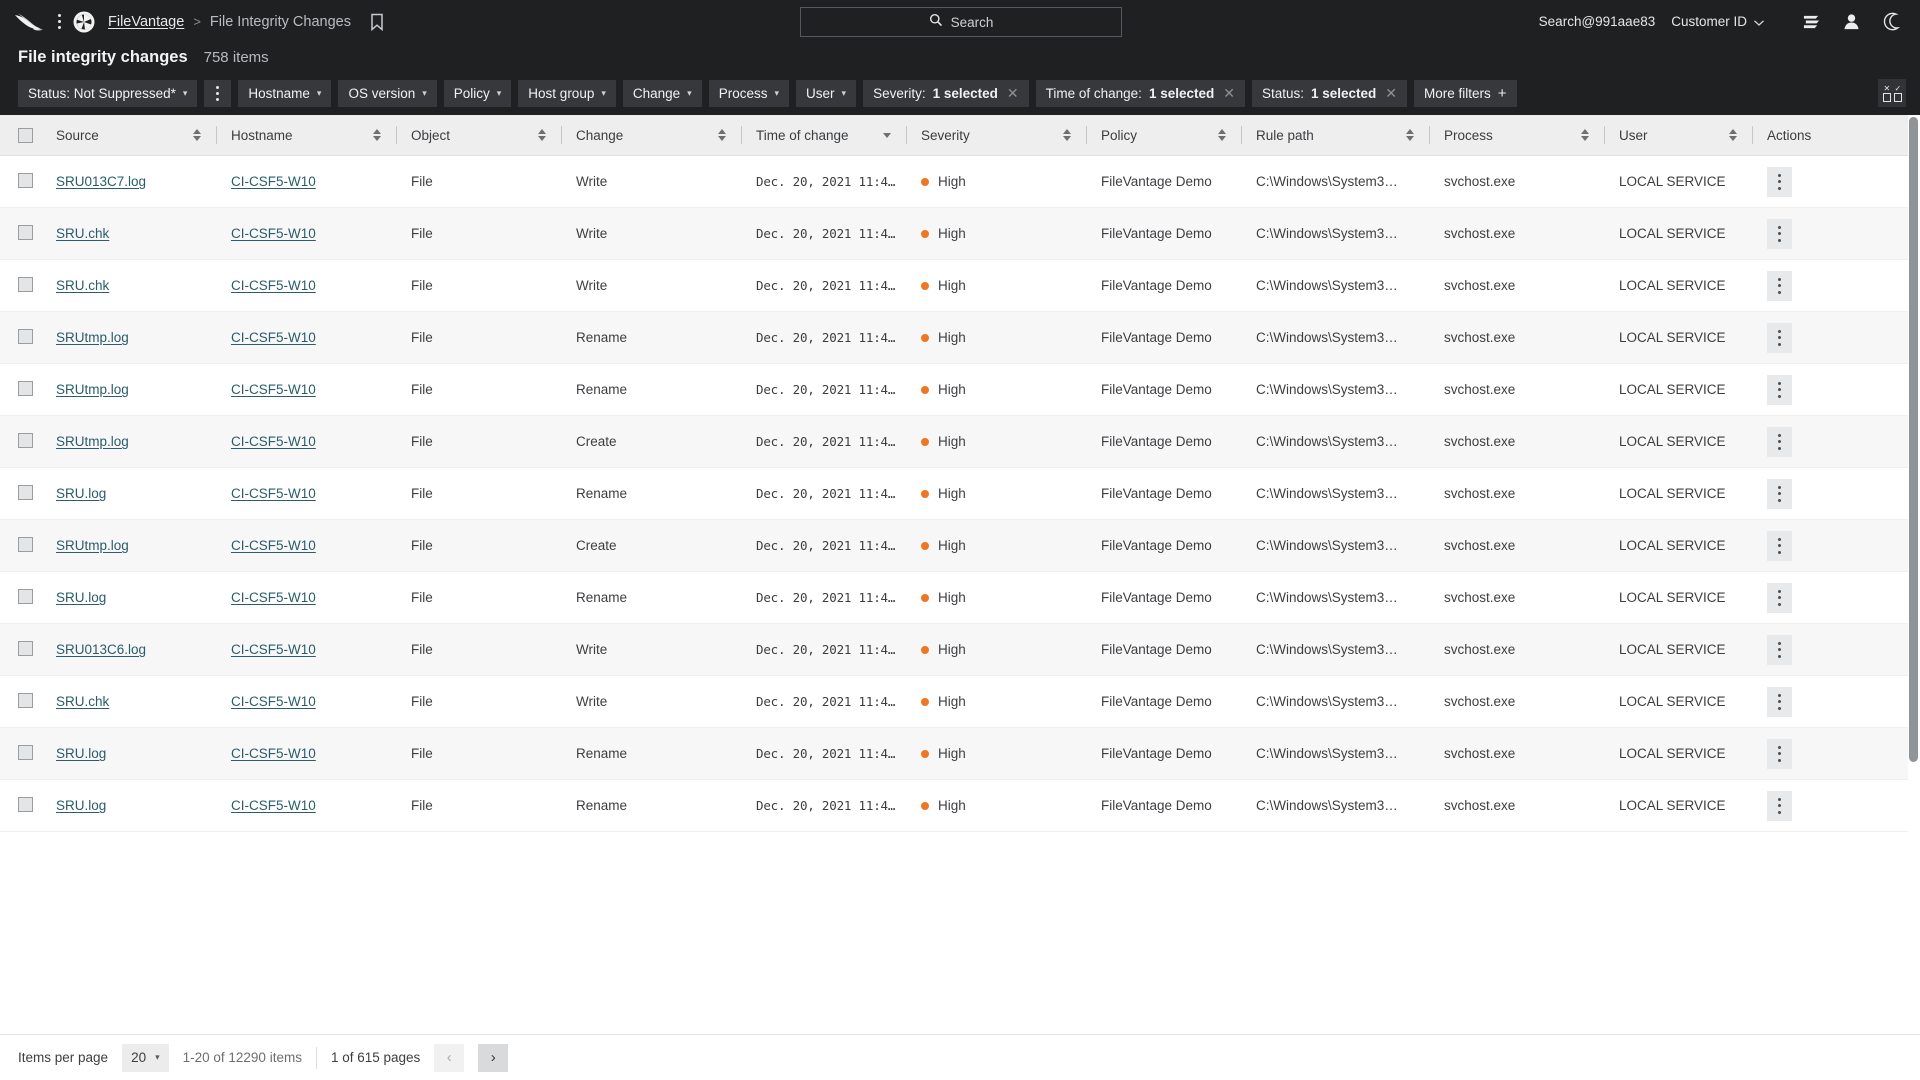  What do you see at coordinates (1913, 439) in the screenshot?
I see `vertical-scrollbar` at bounding box center [1913, 439].